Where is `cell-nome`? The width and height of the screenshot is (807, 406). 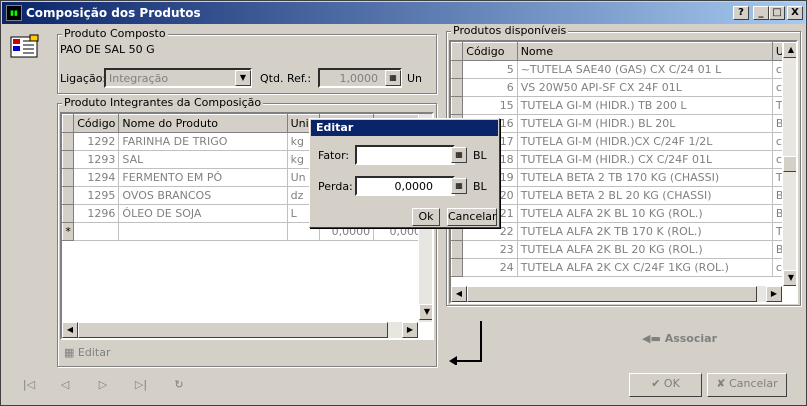 cell-nome is located at coordinates (203, 231).